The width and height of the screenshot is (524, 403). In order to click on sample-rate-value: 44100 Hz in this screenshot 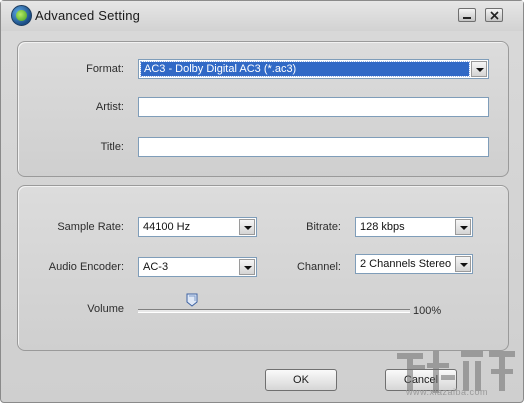, I will do `click(167, 227)`.